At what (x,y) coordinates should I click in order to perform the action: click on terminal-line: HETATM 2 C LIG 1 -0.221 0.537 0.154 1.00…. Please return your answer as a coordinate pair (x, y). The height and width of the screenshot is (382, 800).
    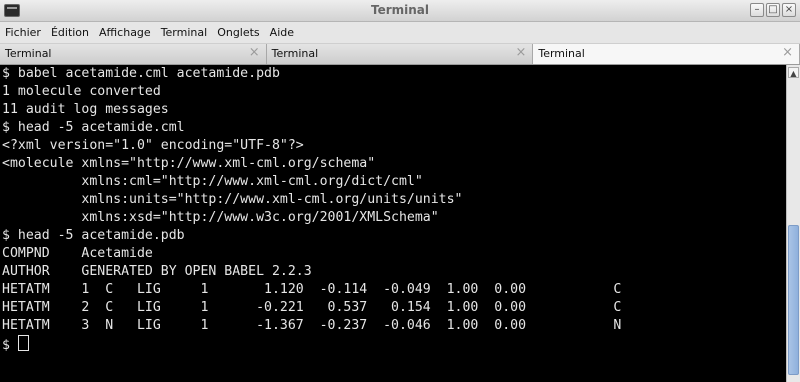
    Looking at the image, I should click on (312, 307).